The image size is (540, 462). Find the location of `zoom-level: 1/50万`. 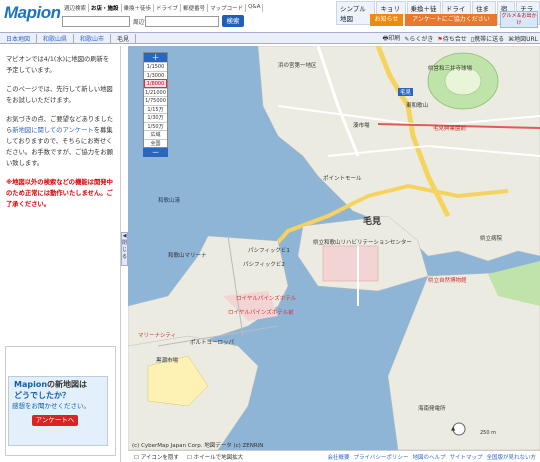

zoom-level: 1/50万 is located at coordinates (155, 126).